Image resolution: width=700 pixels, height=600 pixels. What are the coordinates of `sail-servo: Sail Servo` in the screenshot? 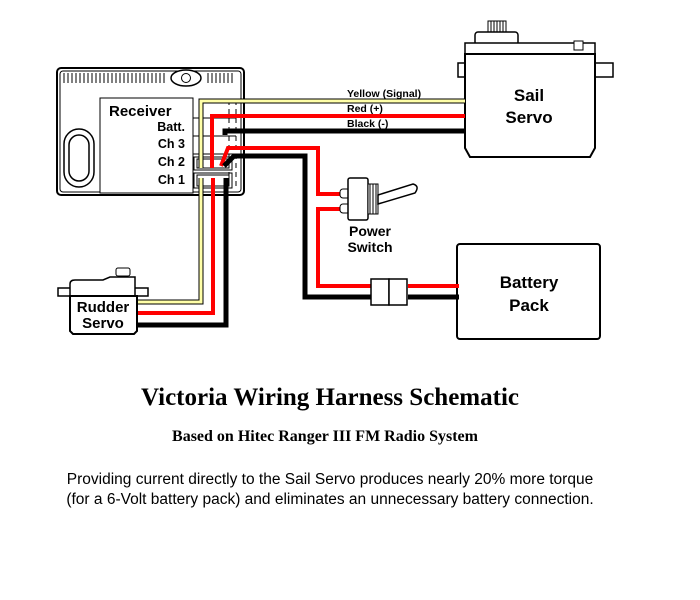 It's located at (535, 89).